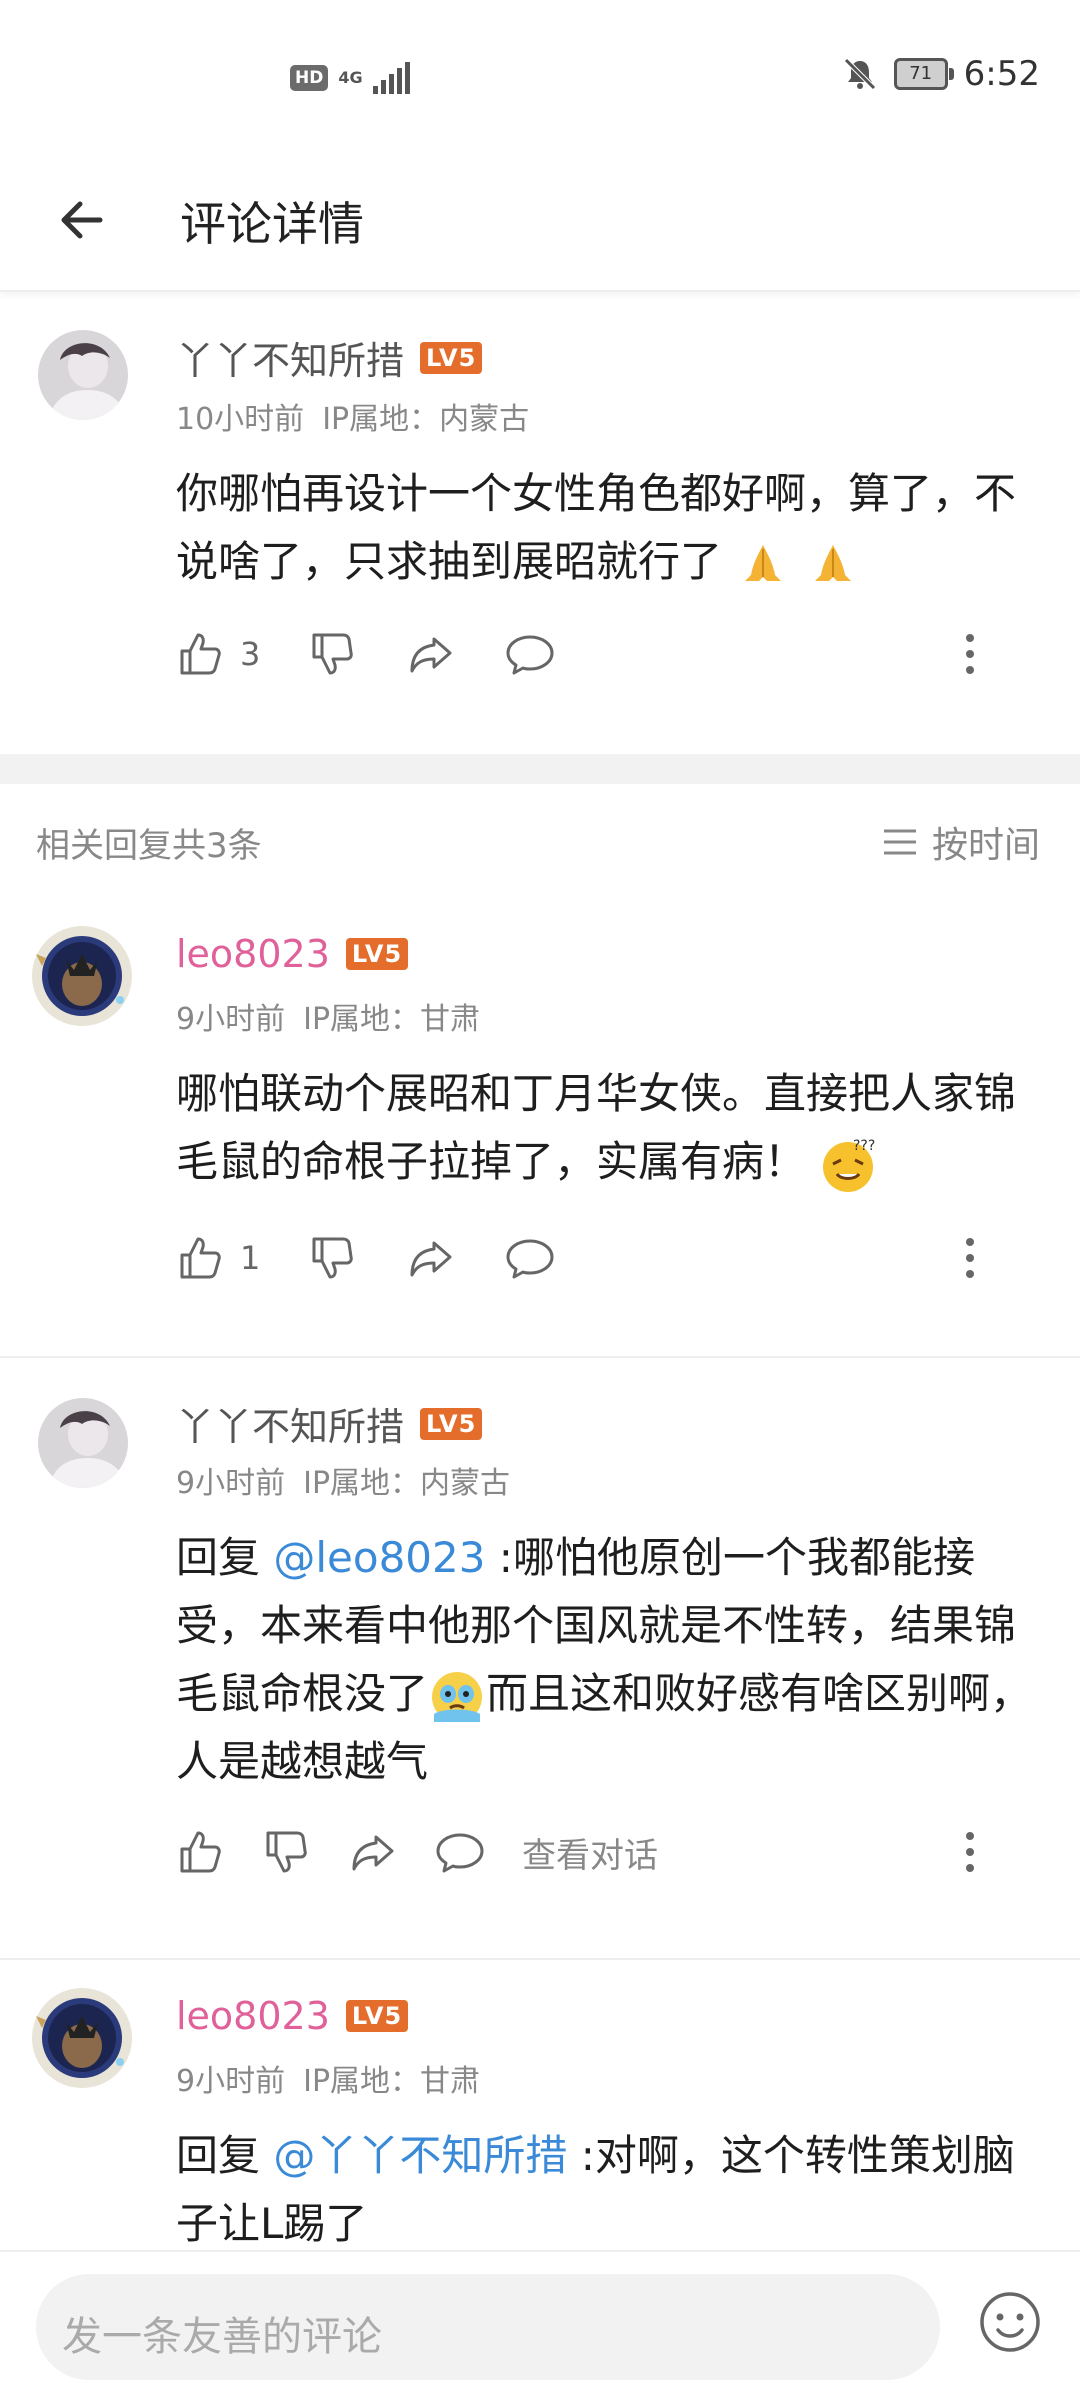  I want to click on dizzy-face-emoji-icon: ???, so click(849, 1165).